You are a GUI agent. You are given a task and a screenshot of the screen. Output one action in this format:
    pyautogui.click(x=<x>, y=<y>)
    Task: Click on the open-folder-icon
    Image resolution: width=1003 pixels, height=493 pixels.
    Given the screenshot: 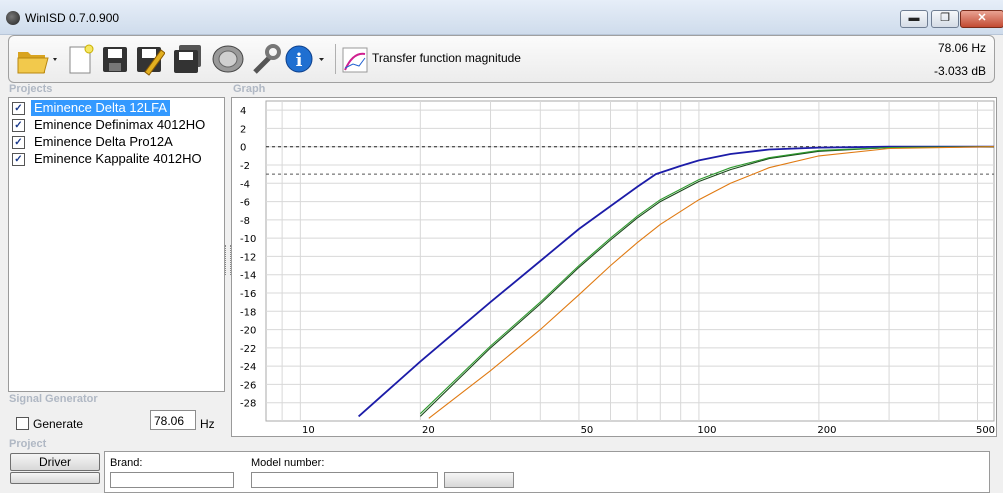 What is the action you would take?
    pyautogui.click(x=37, y=59)
    